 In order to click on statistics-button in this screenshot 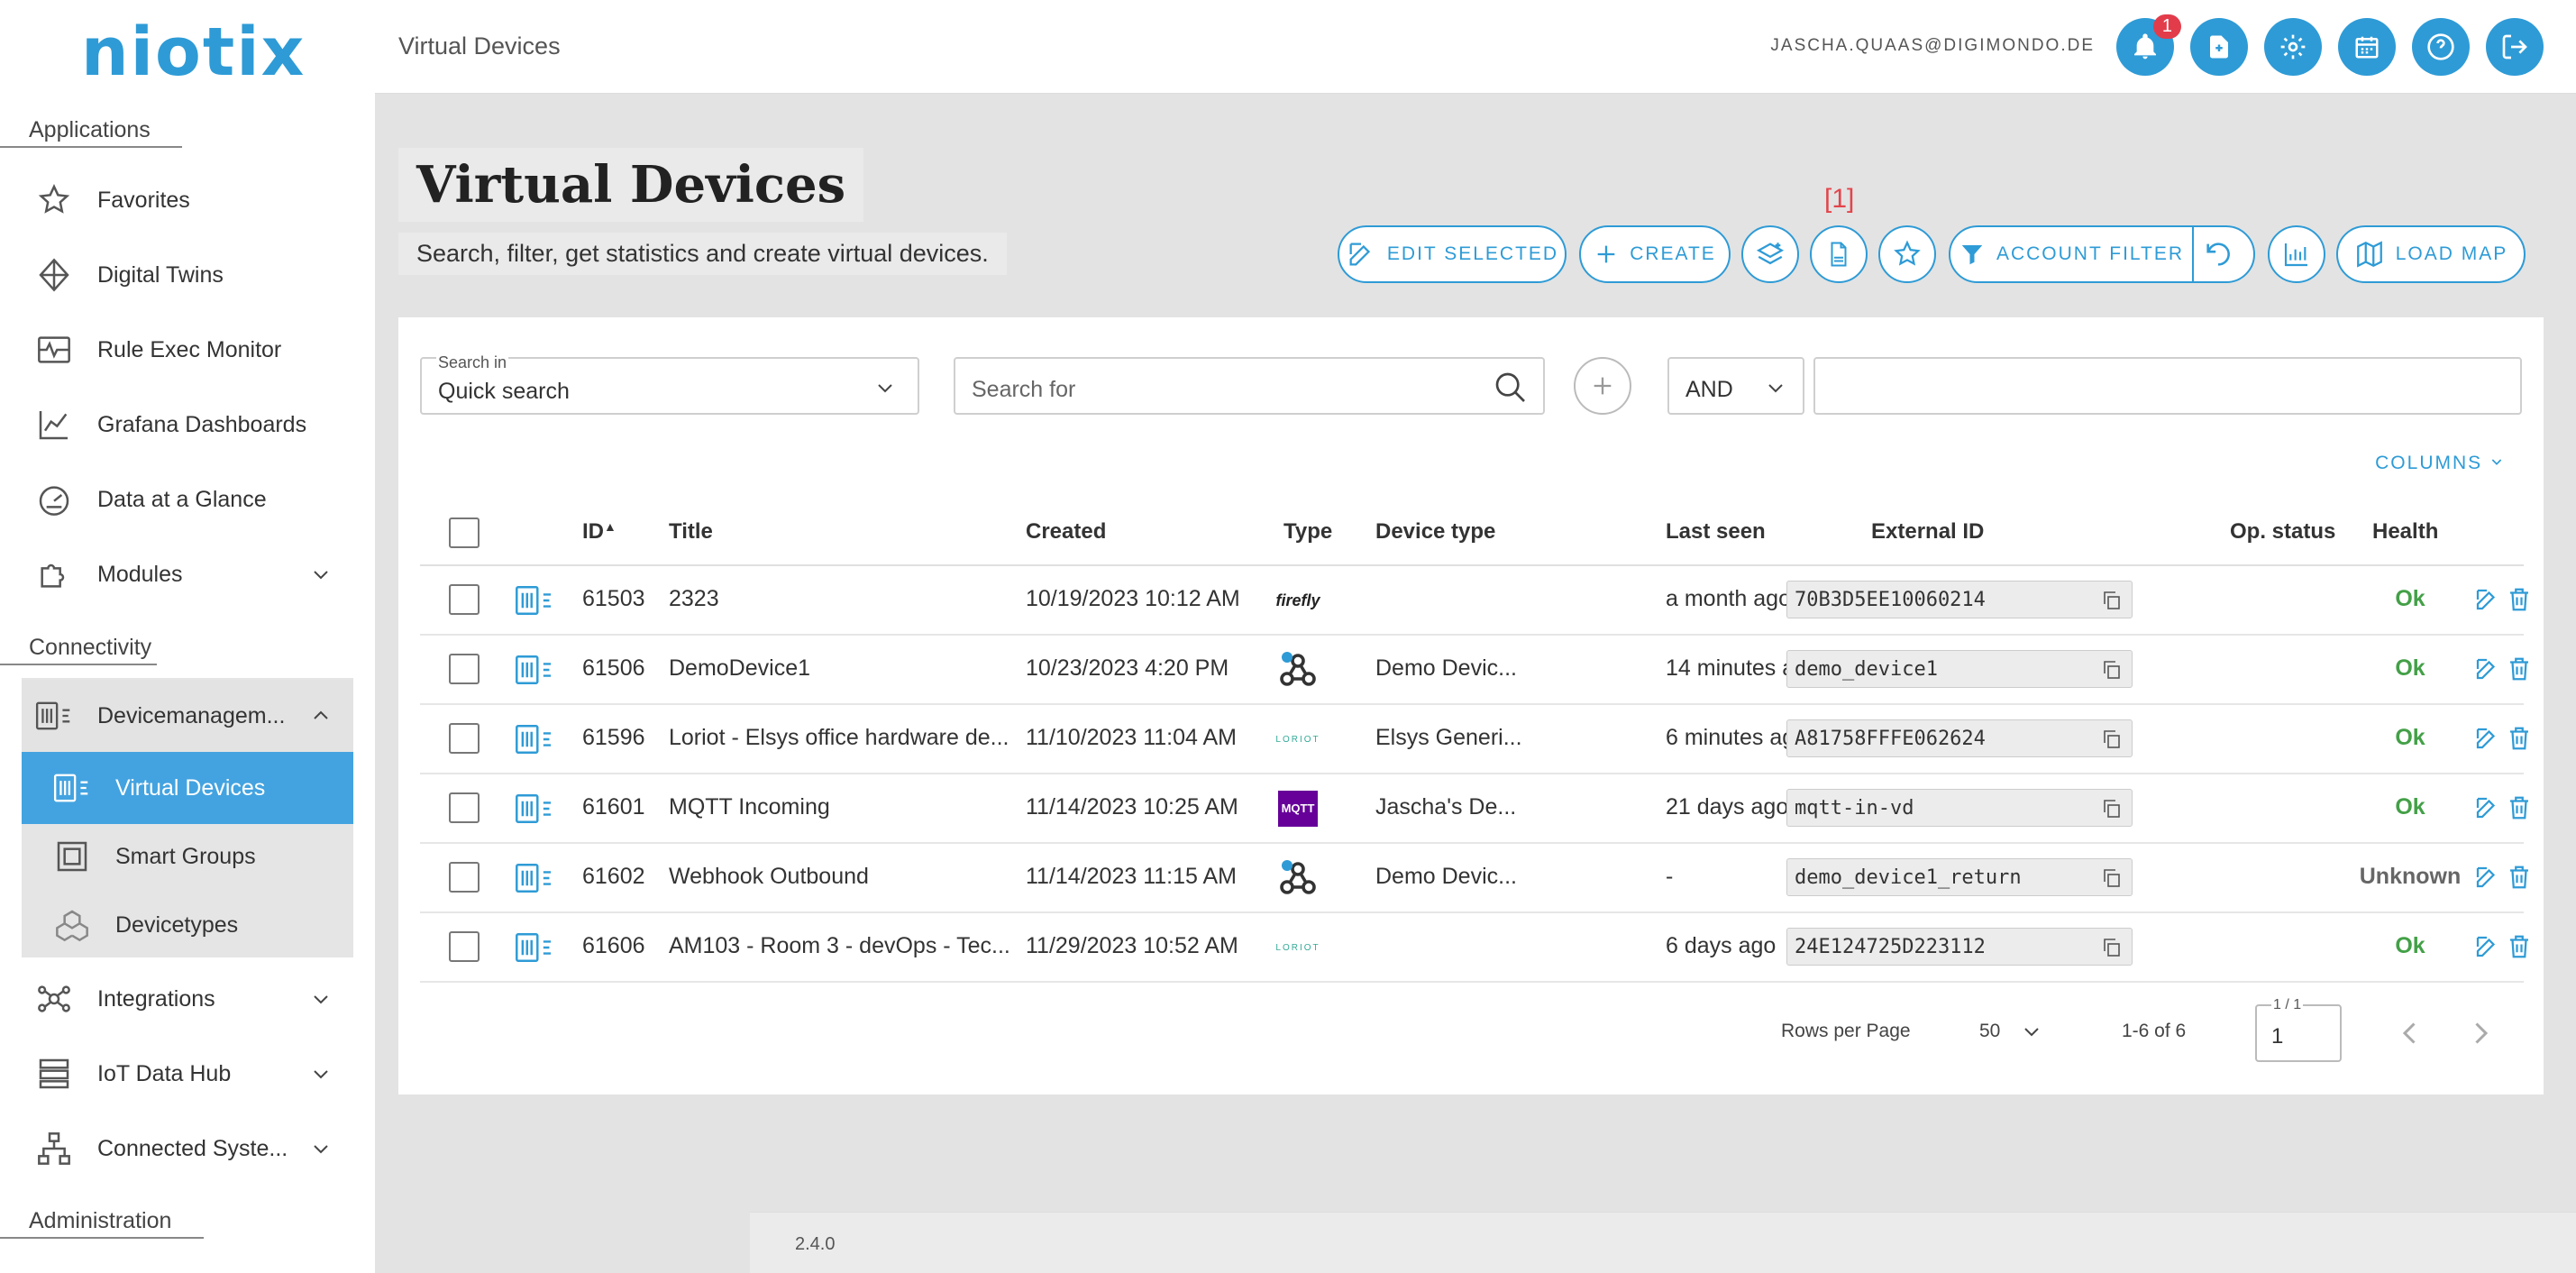, I will do `click(2296, 254)`.